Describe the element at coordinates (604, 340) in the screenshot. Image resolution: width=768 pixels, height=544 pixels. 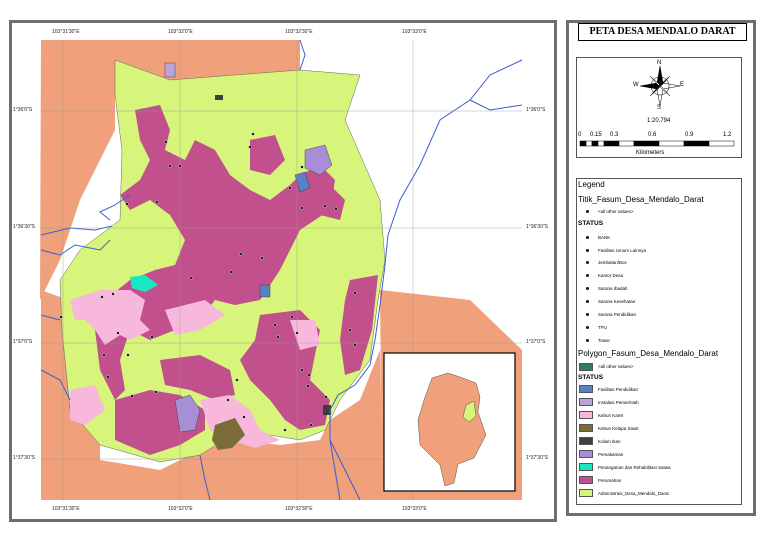
I see `legend-point-item: Tower` at that location.